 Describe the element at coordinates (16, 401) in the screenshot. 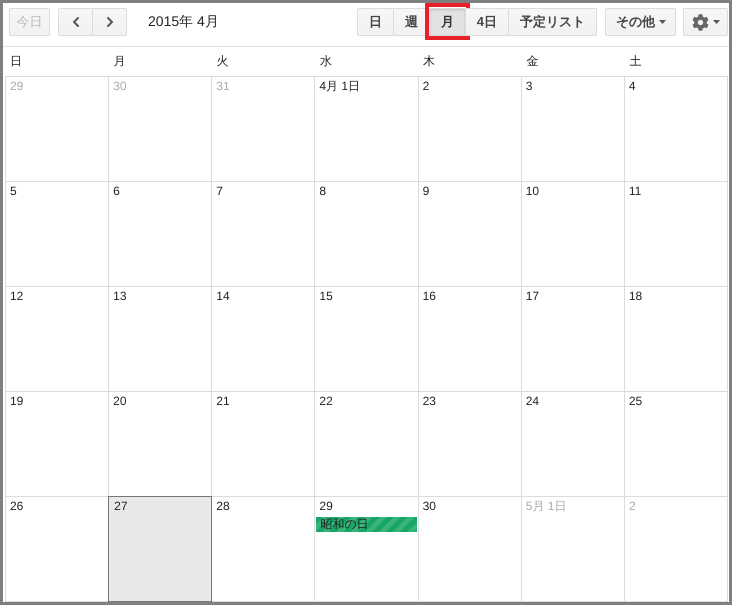

I see `date-label: 19` at that location.